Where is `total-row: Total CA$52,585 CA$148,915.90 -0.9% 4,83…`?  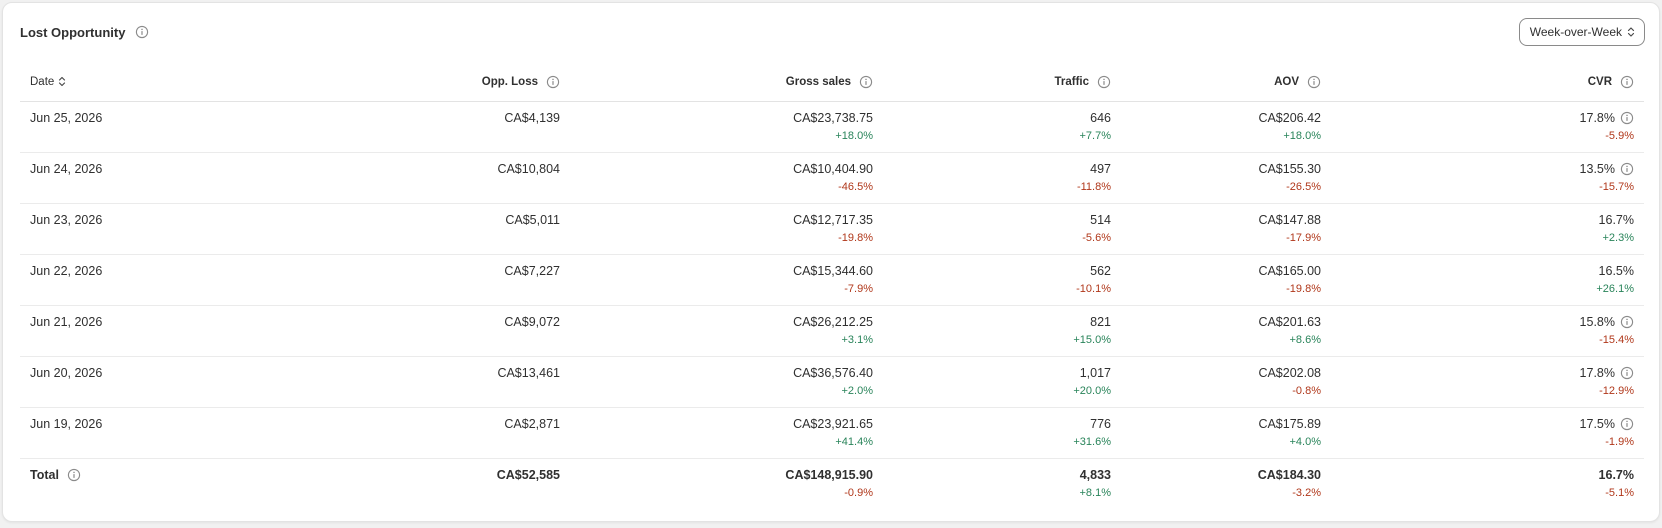
total-row: Total CA$52,585 CA$148,915.90 -0.9% 4,83… is located at coordinates (832, 484).